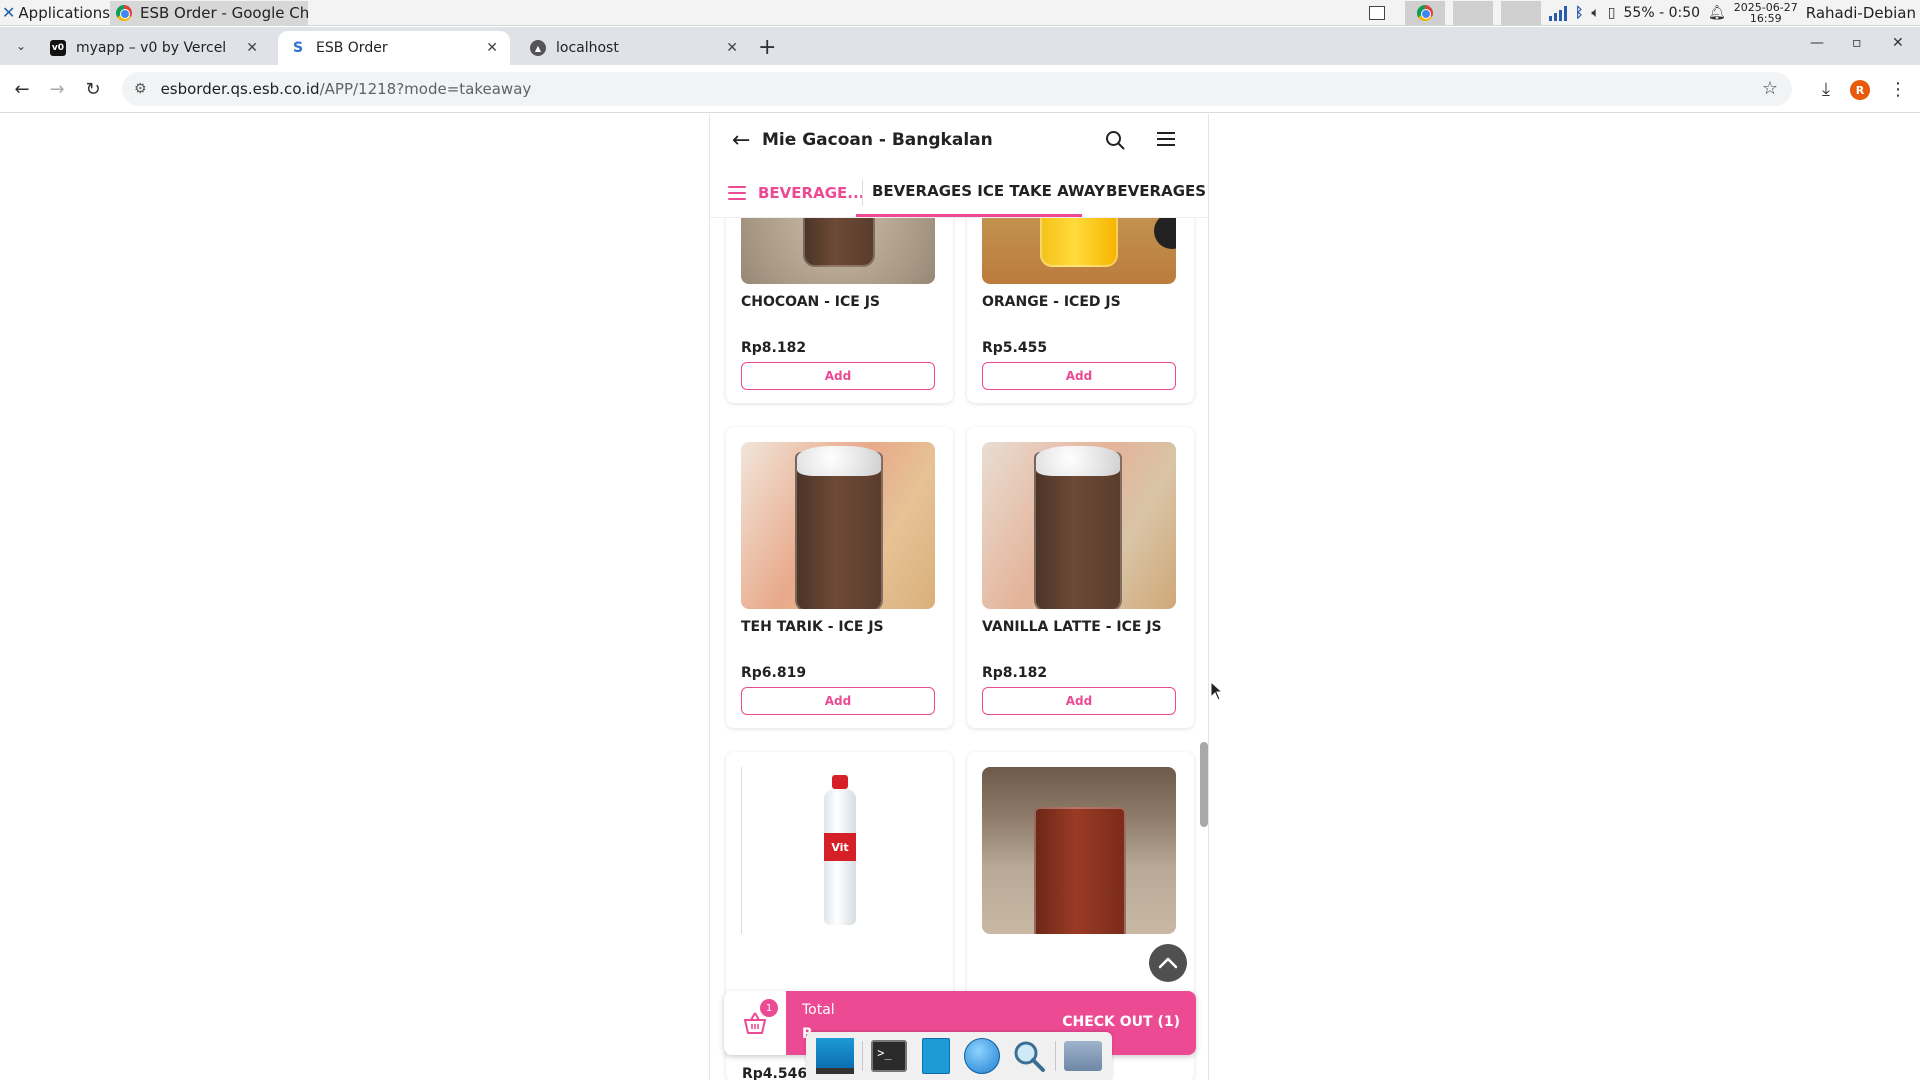  What do you see at coordinates (737, 193) in the screenshot?
I see `category-list-icon` at bounding box center [737, 193].